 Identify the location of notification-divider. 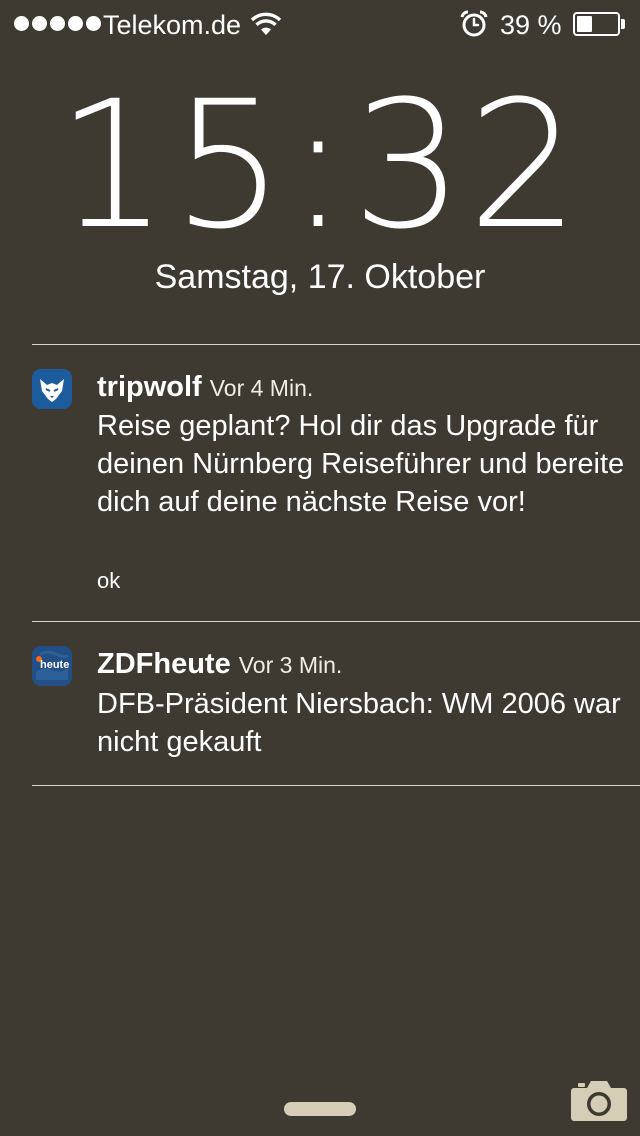
(336, 785).